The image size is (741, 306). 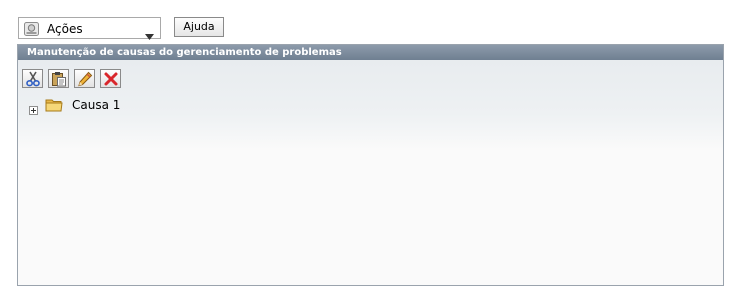 I want to click on scissors-icon, so click(x=33, y=79).